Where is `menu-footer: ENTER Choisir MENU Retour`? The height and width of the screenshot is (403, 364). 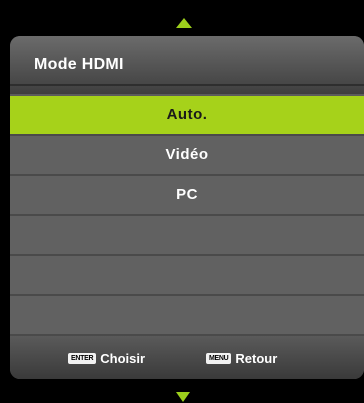
menu-footer: ENTER Choisir MENU Retour is located at coordinates (187, 357).